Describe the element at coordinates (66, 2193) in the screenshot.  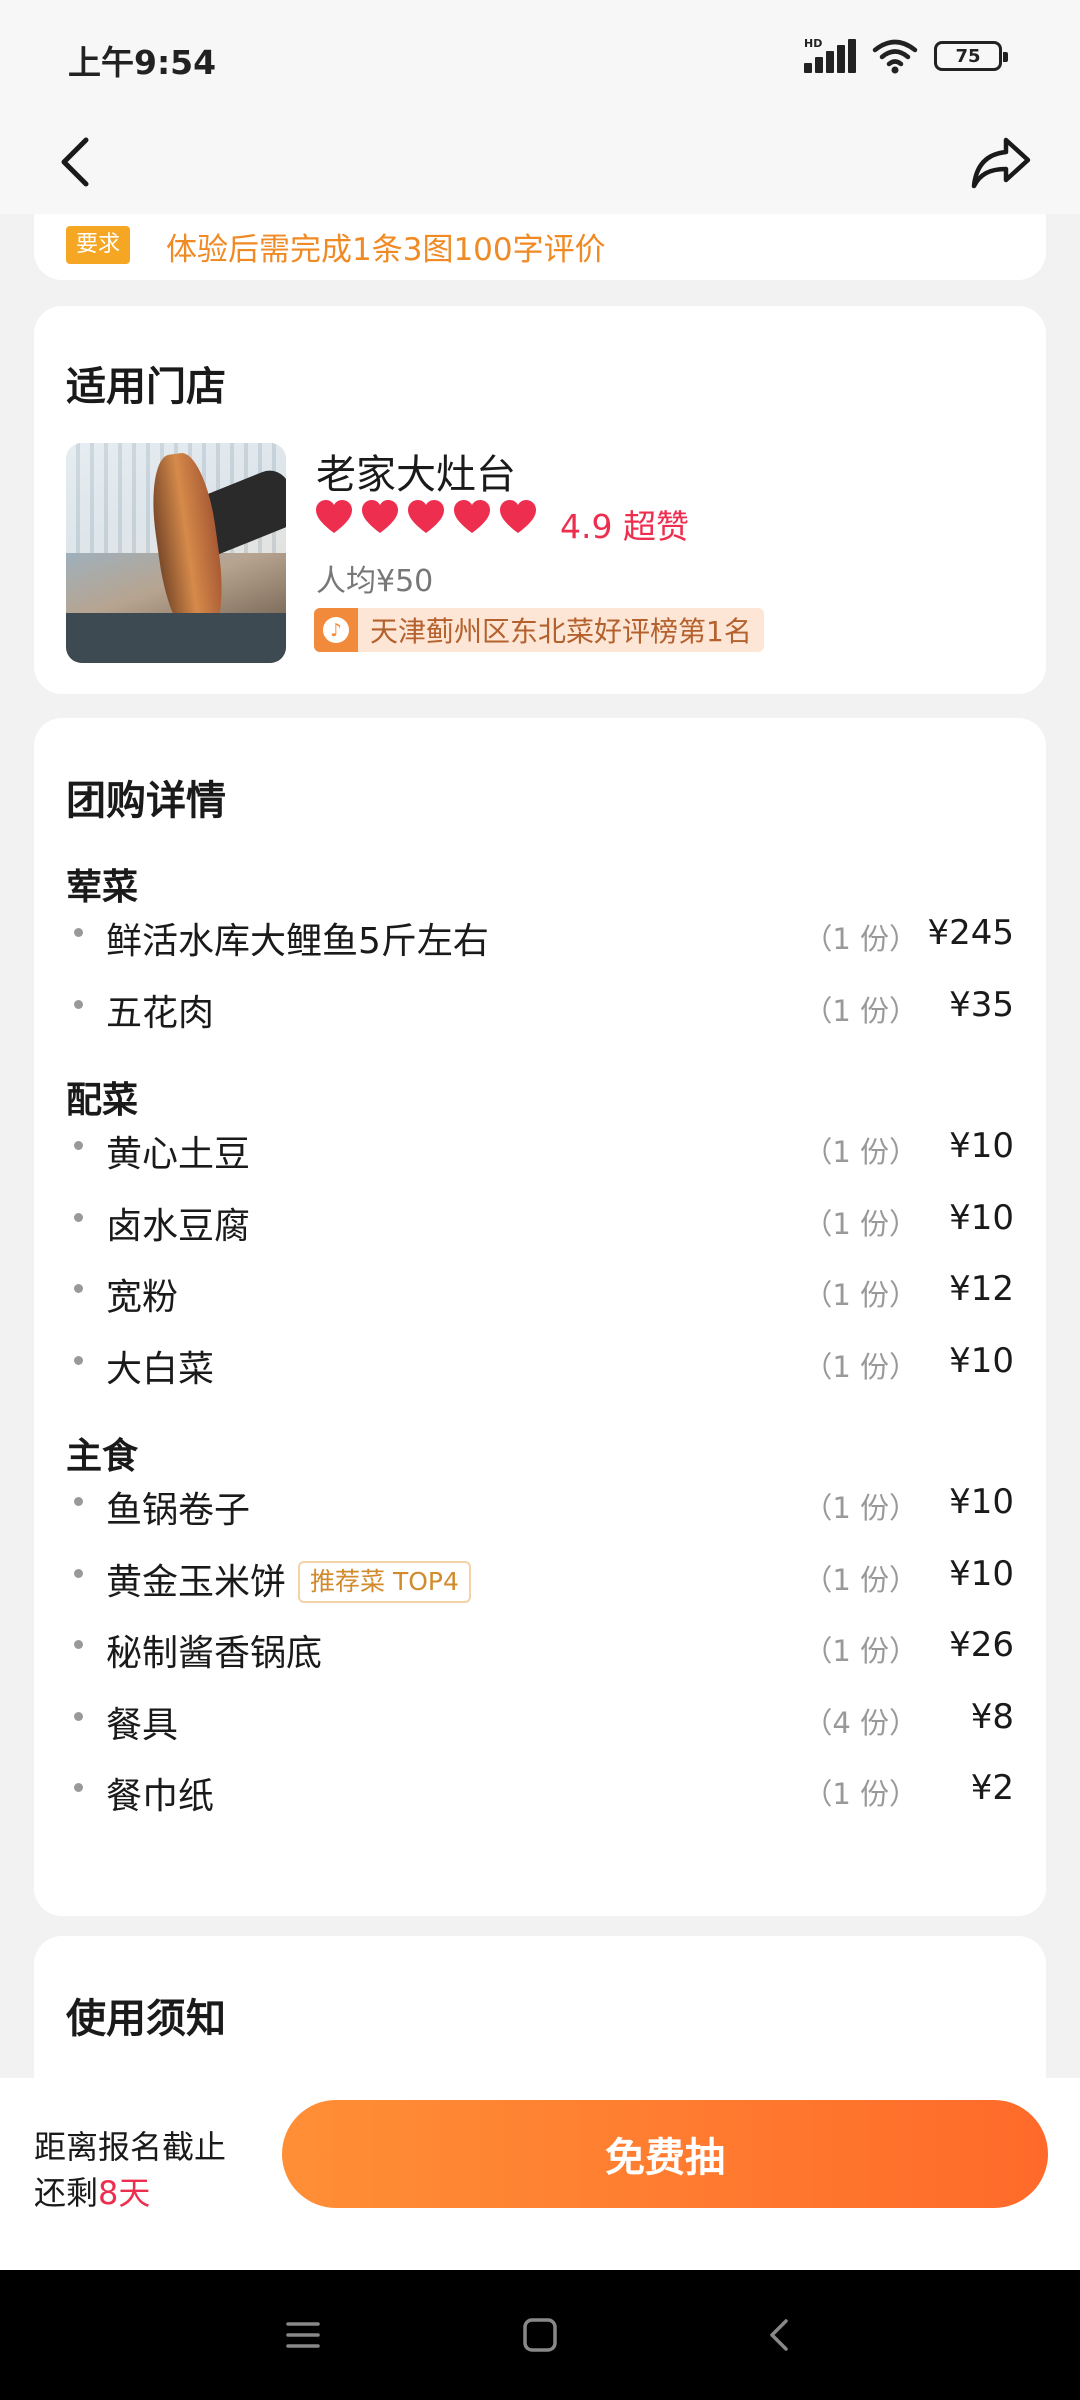
I see `deadline-prefix: 还剩` at that location.